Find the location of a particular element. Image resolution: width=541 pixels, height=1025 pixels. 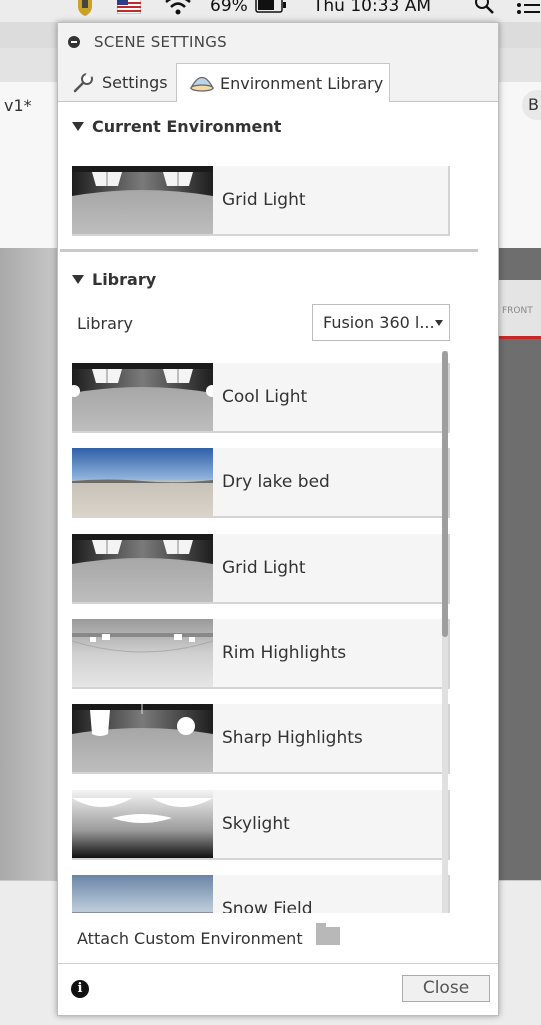

notification-center-icon is located at coordinates (528, 10).